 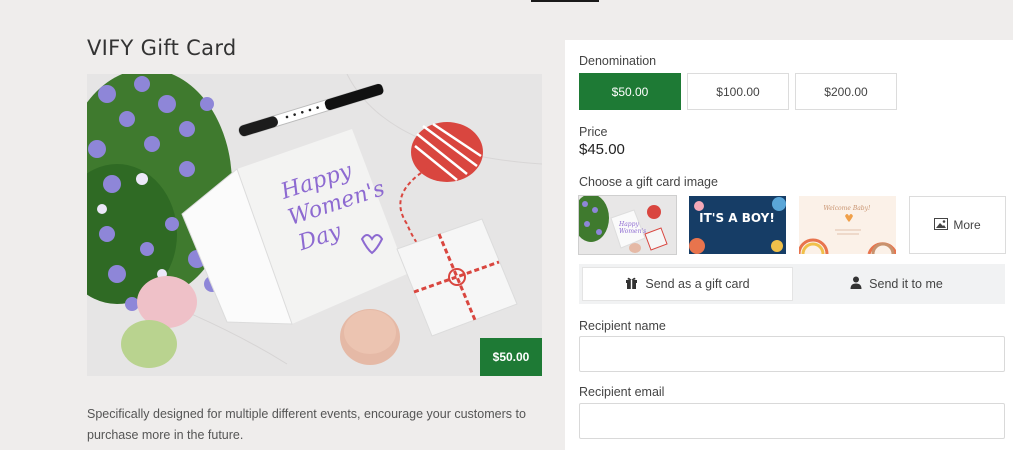 I want to click on womens-day-thumbnail-image: Happy Women's, so click(x=627, y=225).